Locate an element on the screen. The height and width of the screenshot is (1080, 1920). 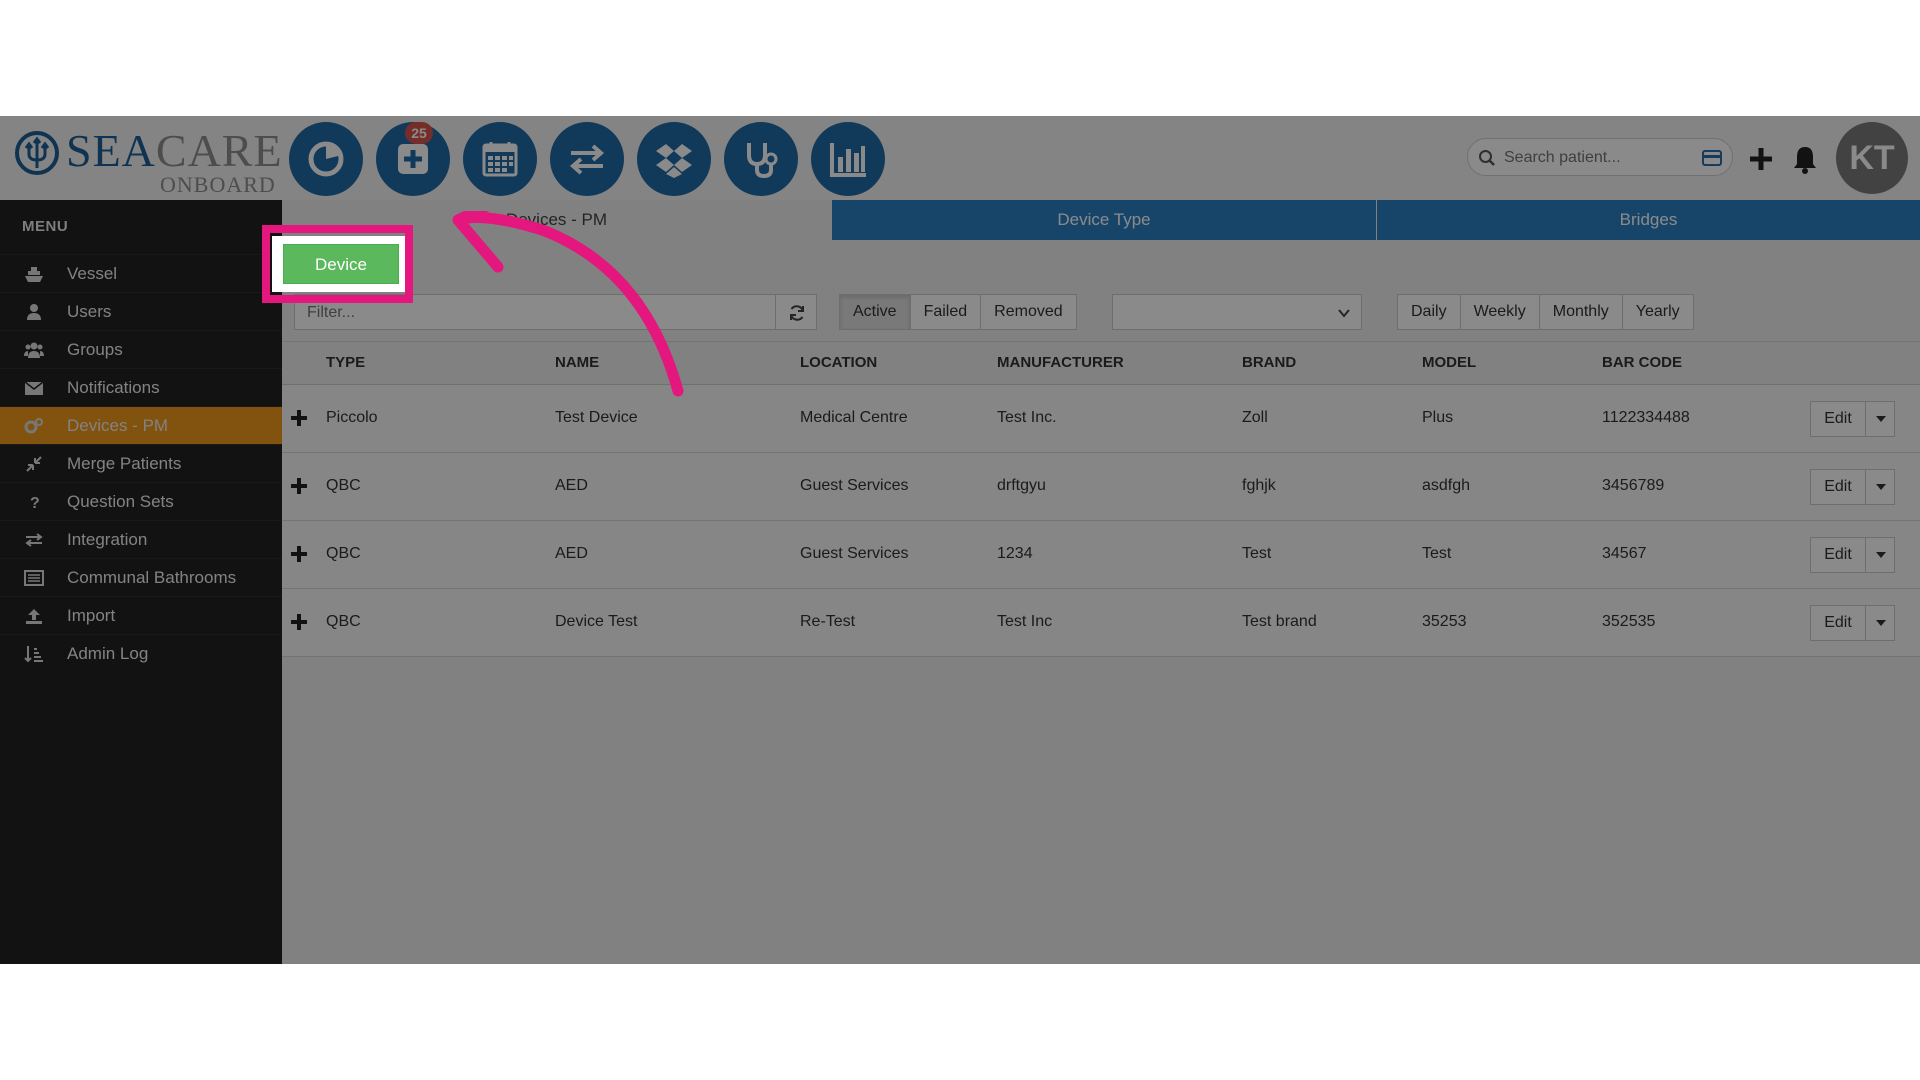
sidebar-item-users: Users is located at coordinates (141, 311).